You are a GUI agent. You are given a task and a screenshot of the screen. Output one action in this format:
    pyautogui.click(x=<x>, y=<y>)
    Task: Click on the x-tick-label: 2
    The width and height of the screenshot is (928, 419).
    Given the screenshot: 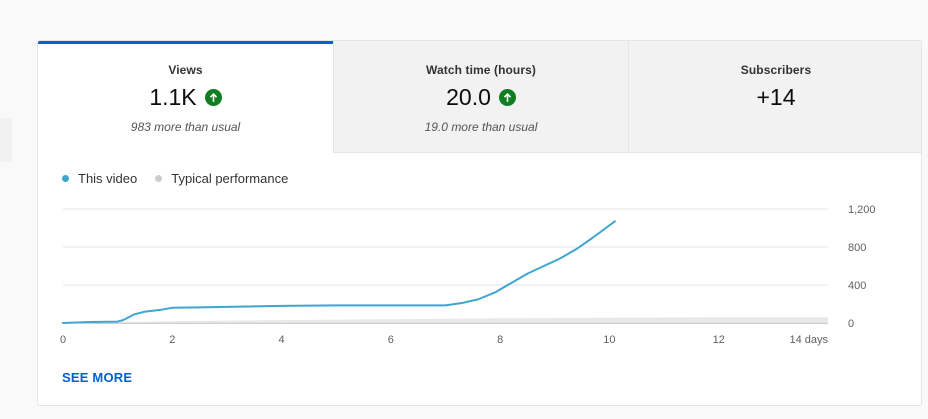 What is the action you would take?
    pyautogui.click(x=172, y=340)
    